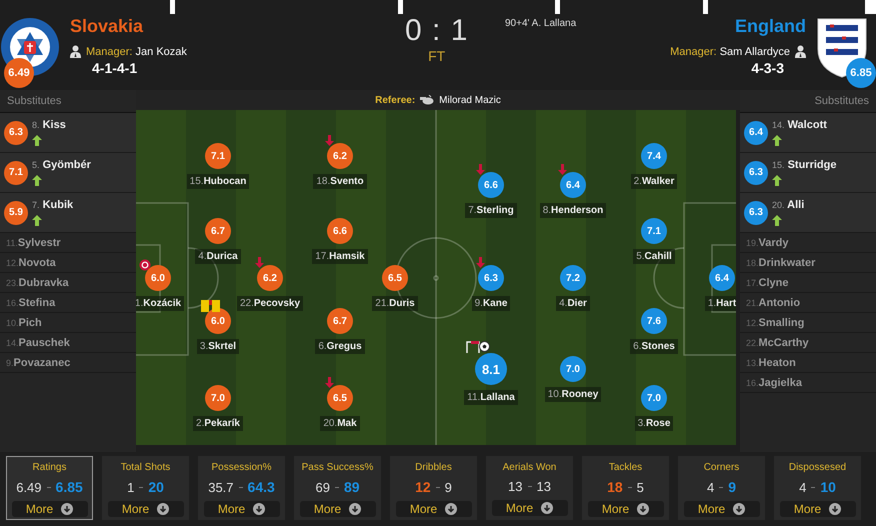  What do you see at coordinates (721, 488) in the screenshot?
I see `stat-card: Corners 4 9 More` at bounding box center [721, 488].